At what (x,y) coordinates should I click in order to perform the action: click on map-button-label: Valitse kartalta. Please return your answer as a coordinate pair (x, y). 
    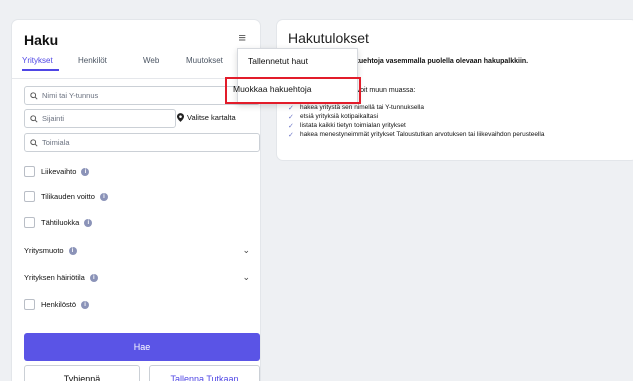
    Looking at the image, I should click on (211, 117).